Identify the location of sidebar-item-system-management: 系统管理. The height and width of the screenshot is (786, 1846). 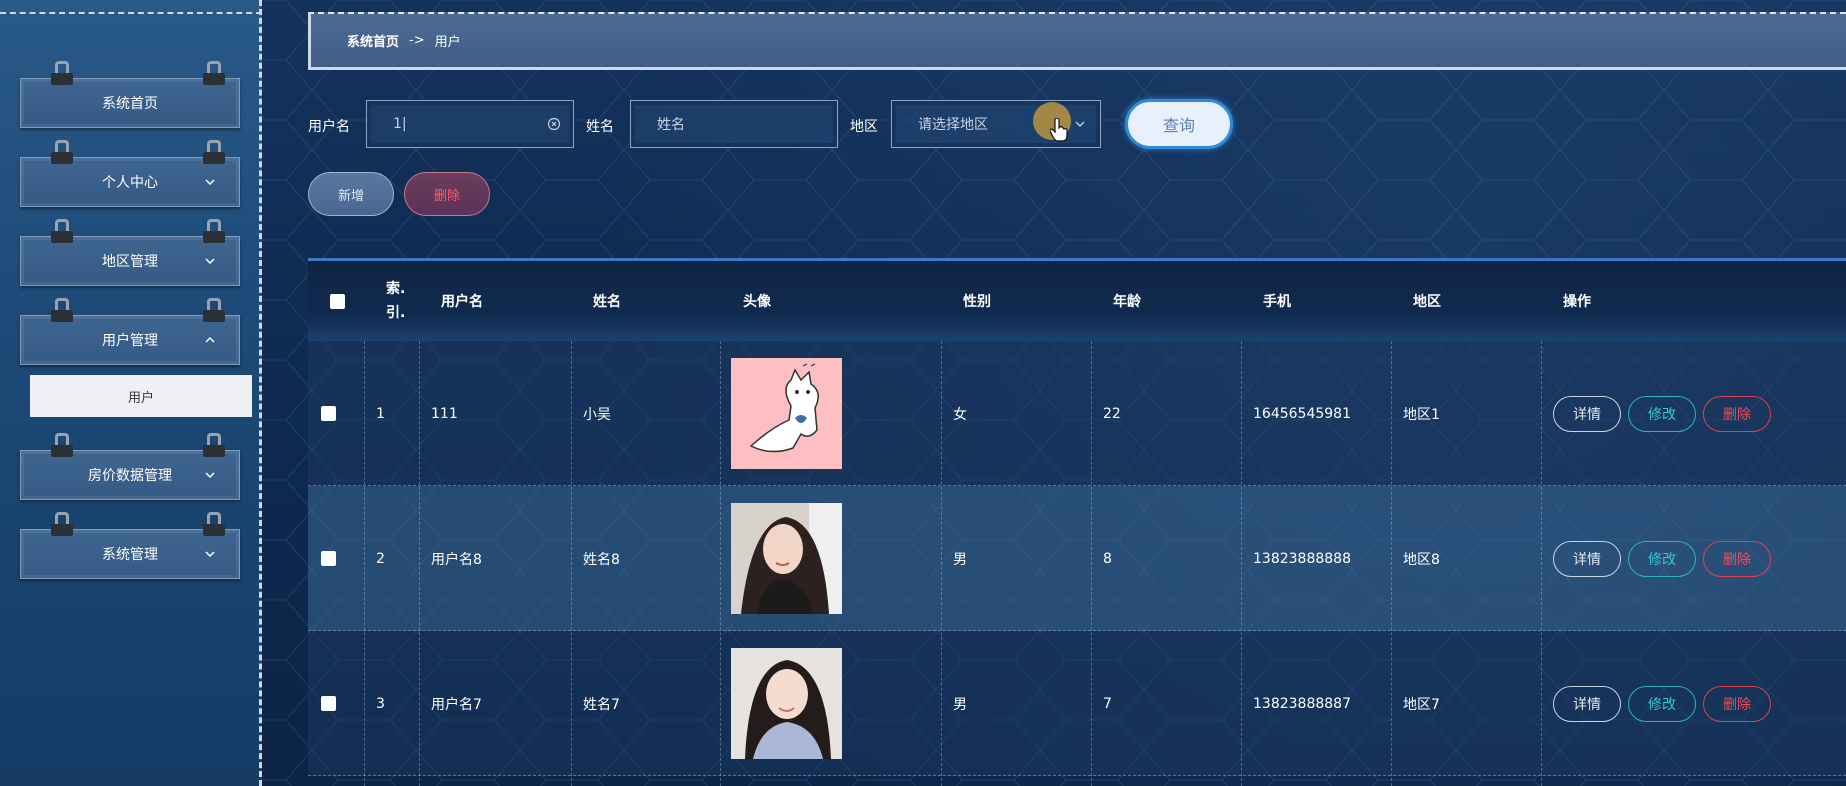
(130, 545).